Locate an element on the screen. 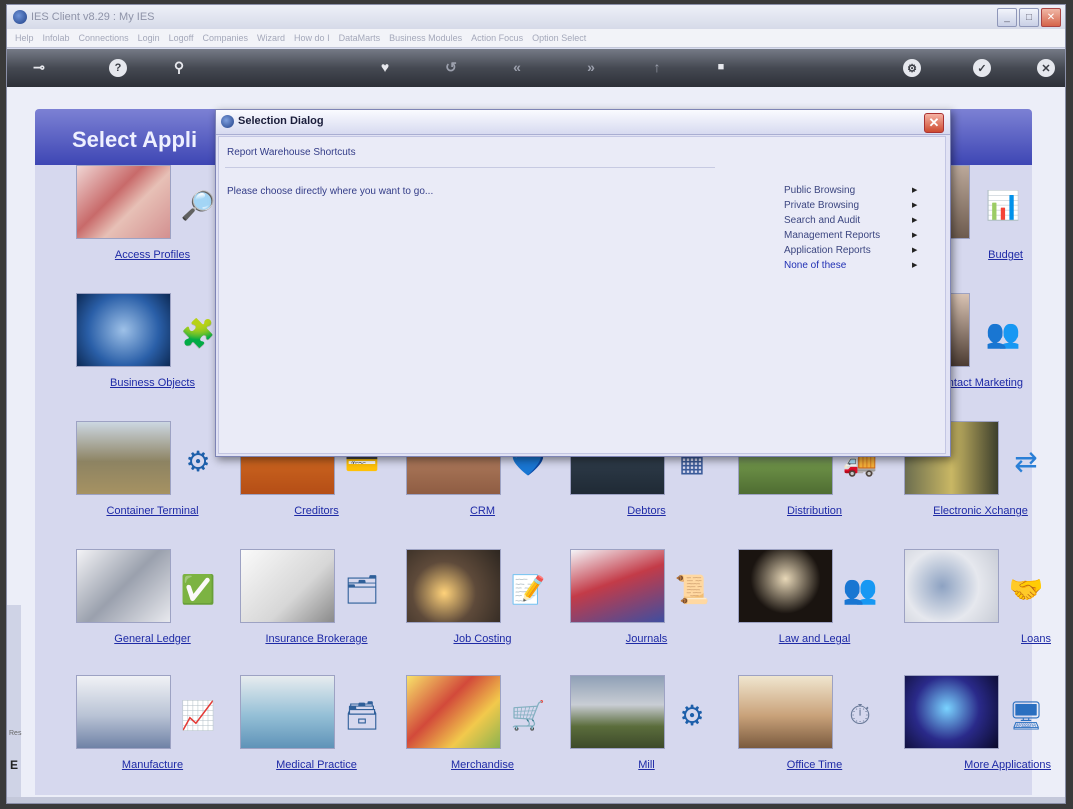  menu-help: Help is located at coordinates (24, 38).